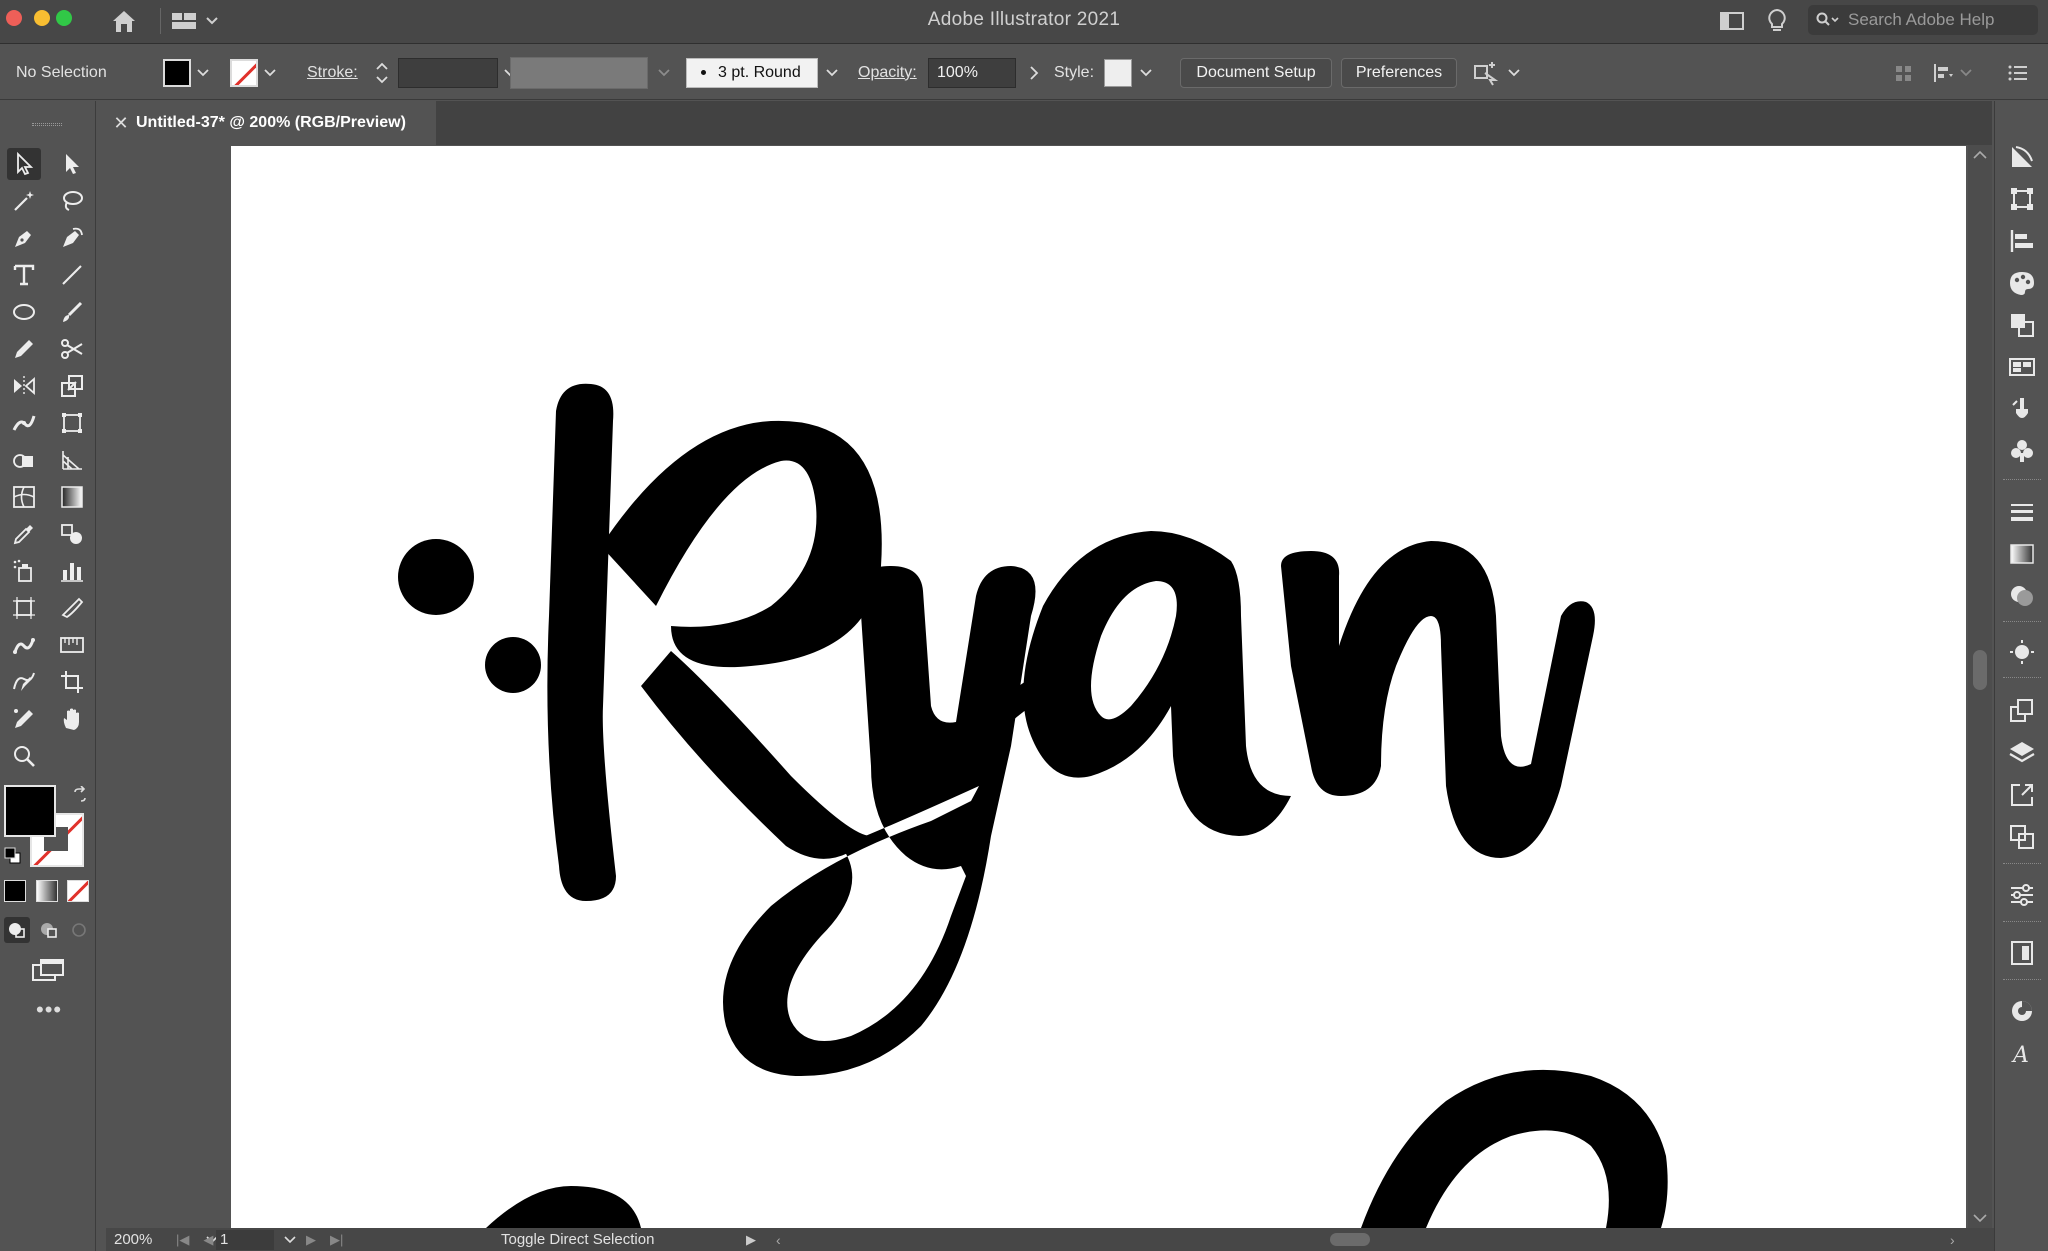 This screenshot has width=2048, height=1251. What do you see at coordinates (1034, 72) in the screenshot?
I see `chevron-right-icon` at bounding box center [1034, 72].